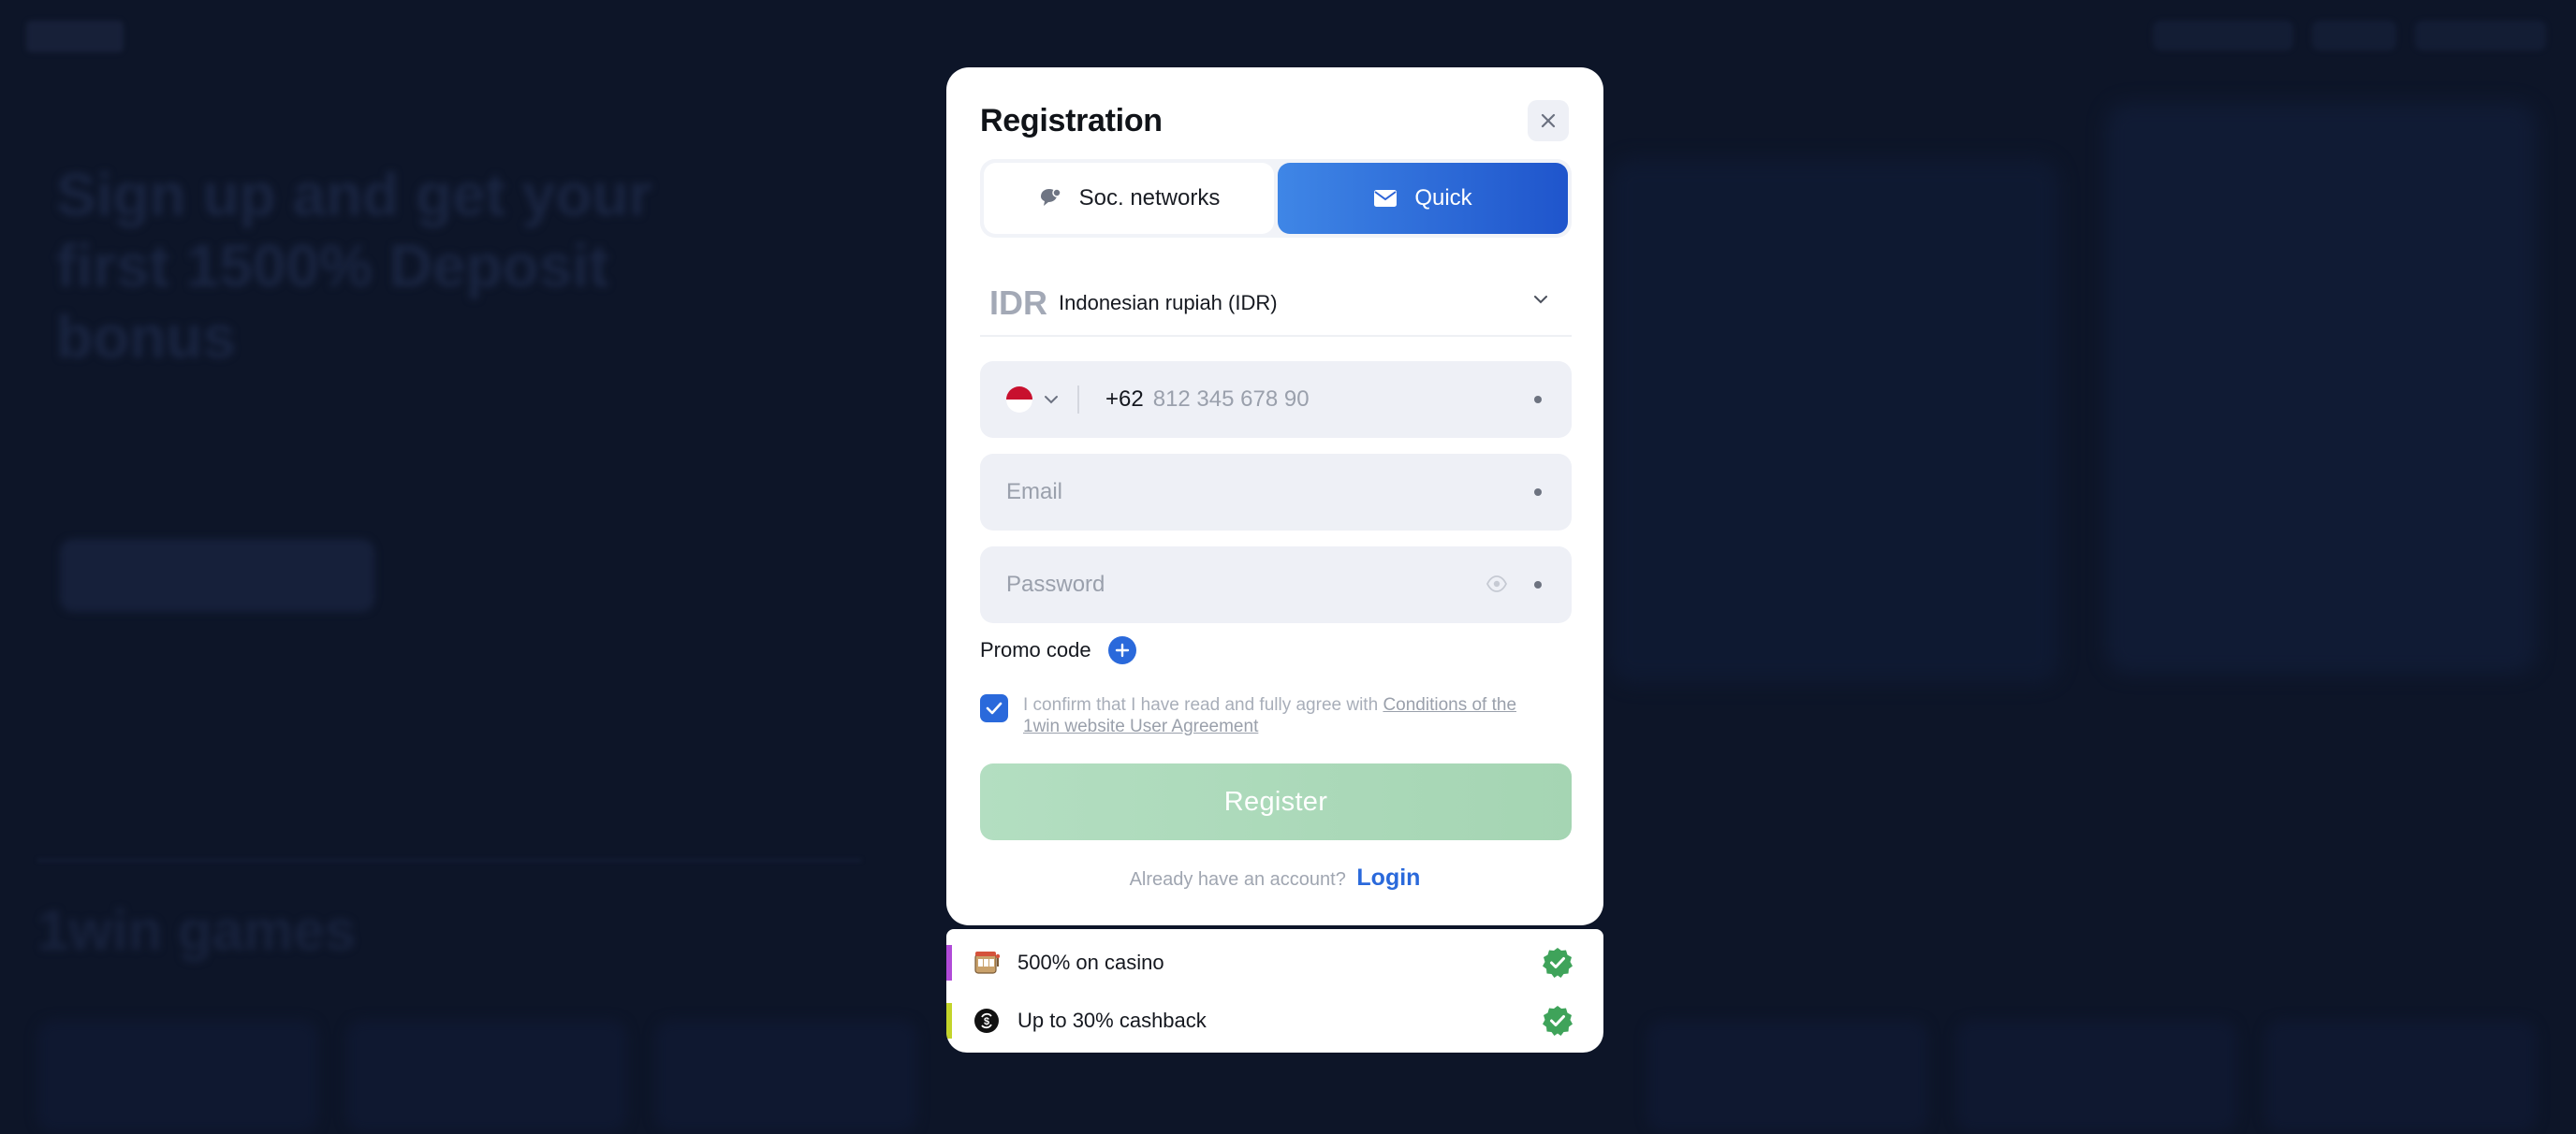 The image size is (2576, 1134). What do you see at coordinates (1112, 1021) in the screenshot?
I see `bonus-label: Up to 30% cashback` at bounding box center [1112, 1021].